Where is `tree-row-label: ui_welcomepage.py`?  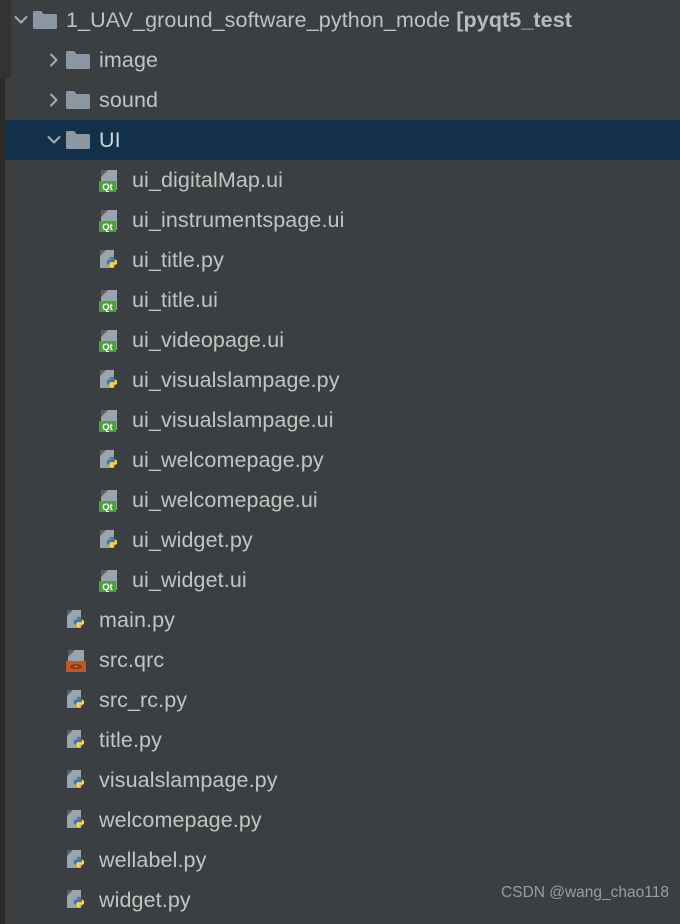
tree-row-label: ui_welcomepage.py is located at coordinates (228, 459).